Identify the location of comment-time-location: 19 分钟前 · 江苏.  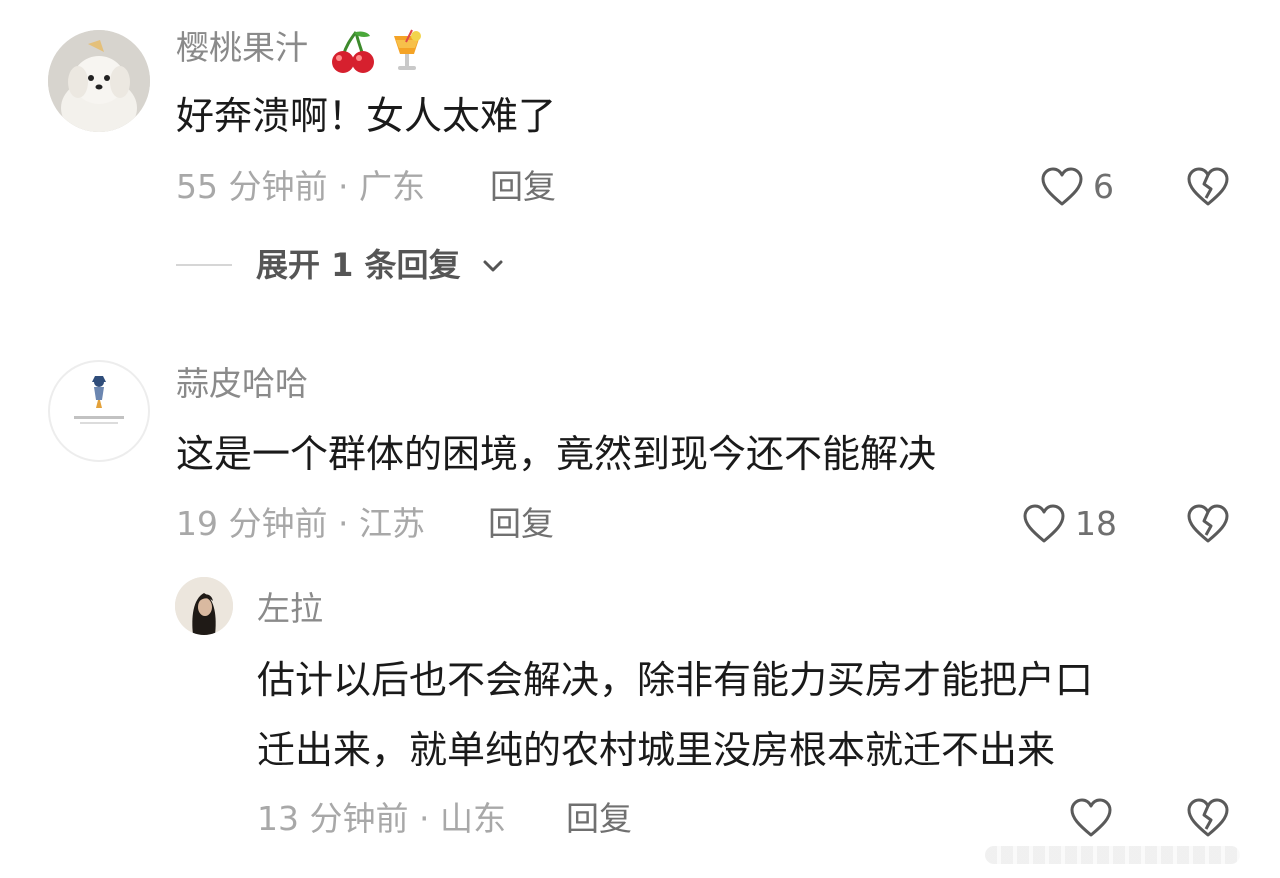
(300, 523).